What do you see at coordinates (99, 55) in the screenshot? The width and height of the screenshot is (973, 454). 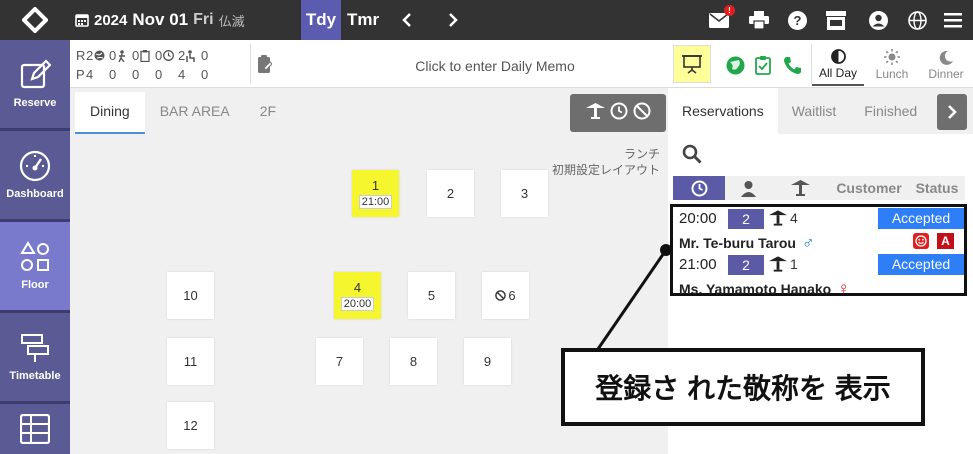 I see `globe-small-icon` at bounding box center [99, 55].